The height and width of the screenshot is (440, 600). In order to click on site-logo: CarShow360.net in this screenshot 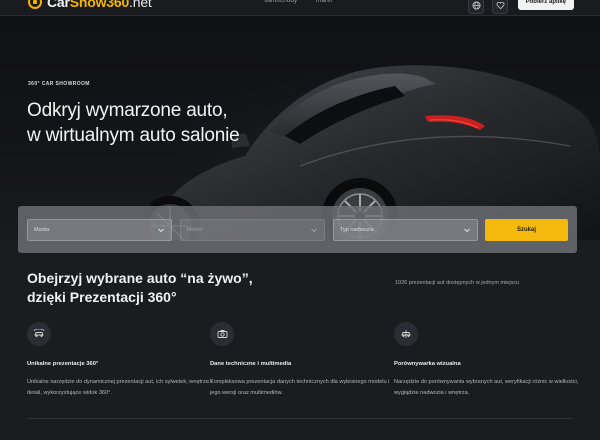, I will do `click(90, 5)`.